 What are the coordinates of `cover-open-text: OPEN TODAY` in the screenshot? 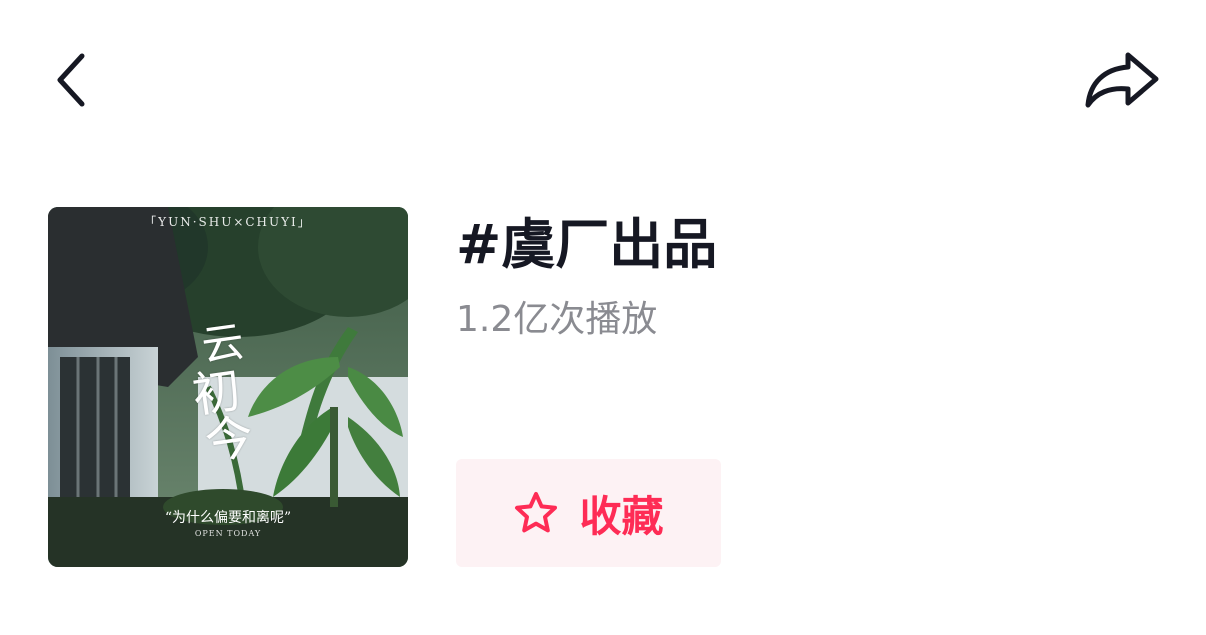 It's located at (228, 533).